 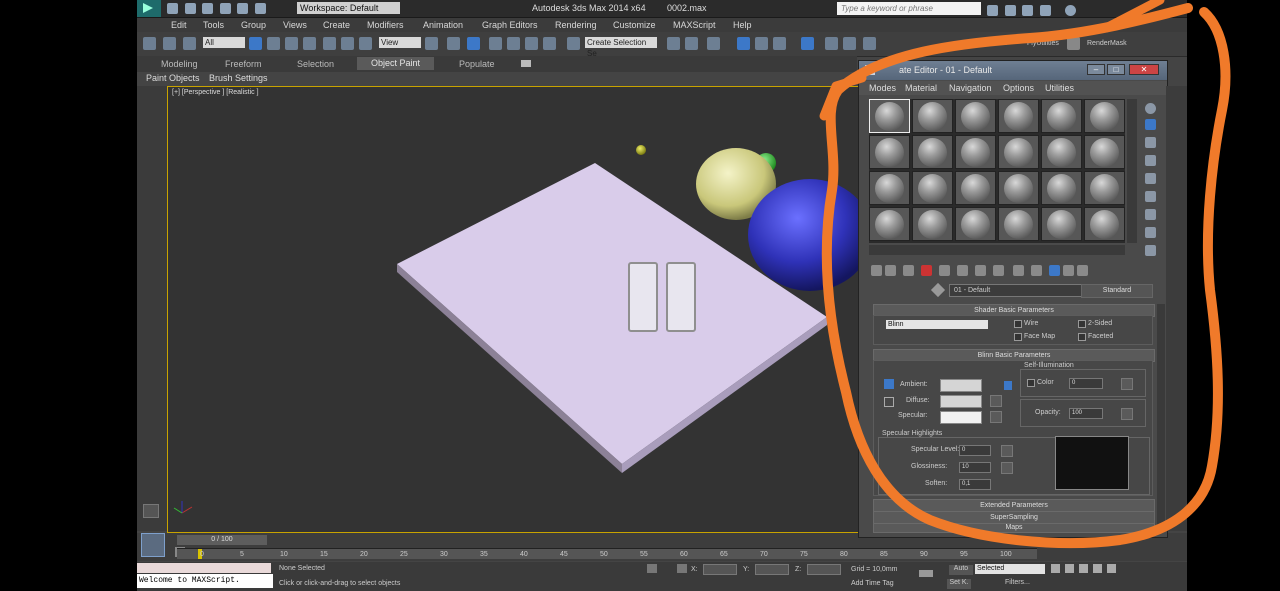 I want to click on menu-create: Create, so click(x=336, y=25).